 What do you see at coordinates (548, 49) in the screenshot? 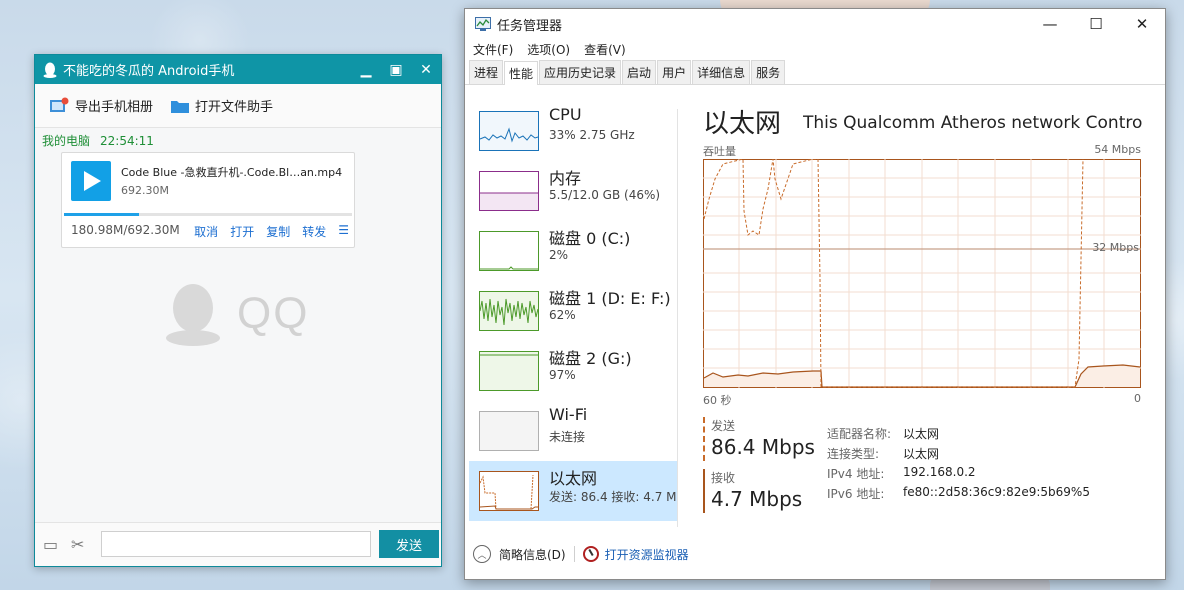
I see `menu-options: 选项(O)` at bounding box center [548, 49].